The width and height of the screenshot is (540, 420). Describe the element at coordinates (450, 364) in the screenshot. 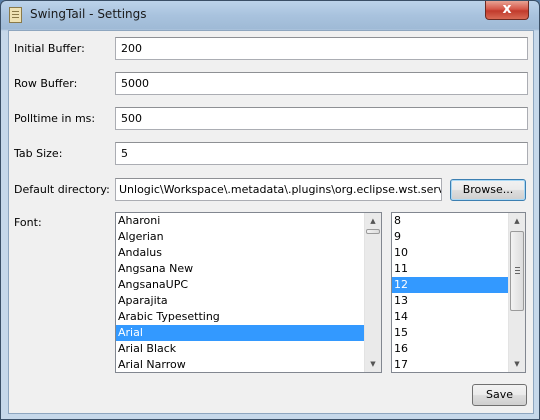

I see `size-item-17: 17` at that location.